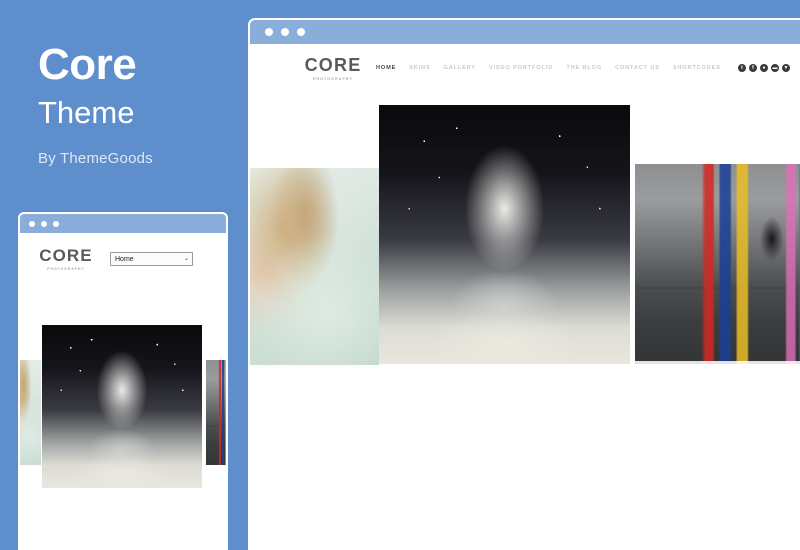 Image resolution: width=800 pixels, height=550 pixels. Describe the element at coordinates (333, 78) in the screenshot. I see `site-logo-tagline: PHOTOGRAPHY` at that location.